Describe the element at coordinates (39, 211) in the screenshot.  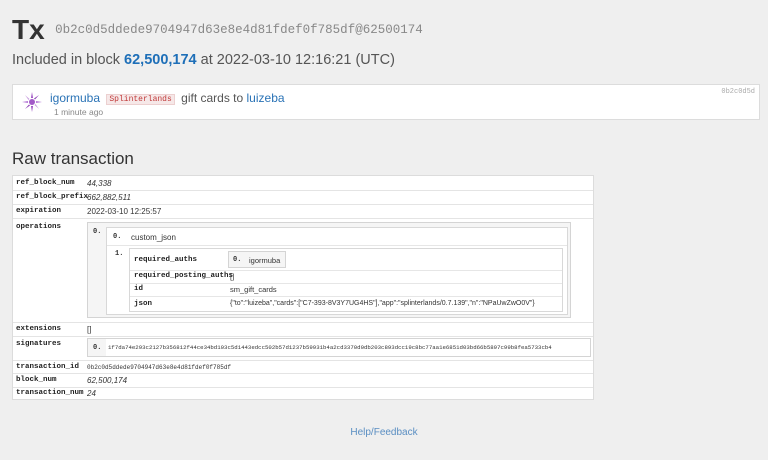
I see `field-key: expiration` at that location.